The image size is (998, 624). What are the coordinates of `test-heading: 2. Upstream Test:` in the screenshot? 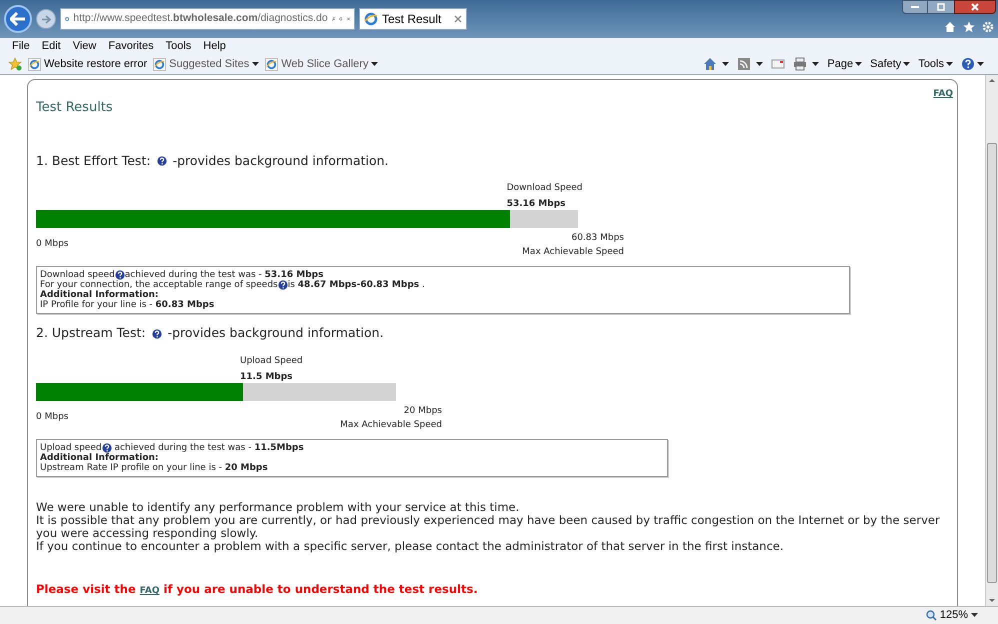 It's located at (91, 333).